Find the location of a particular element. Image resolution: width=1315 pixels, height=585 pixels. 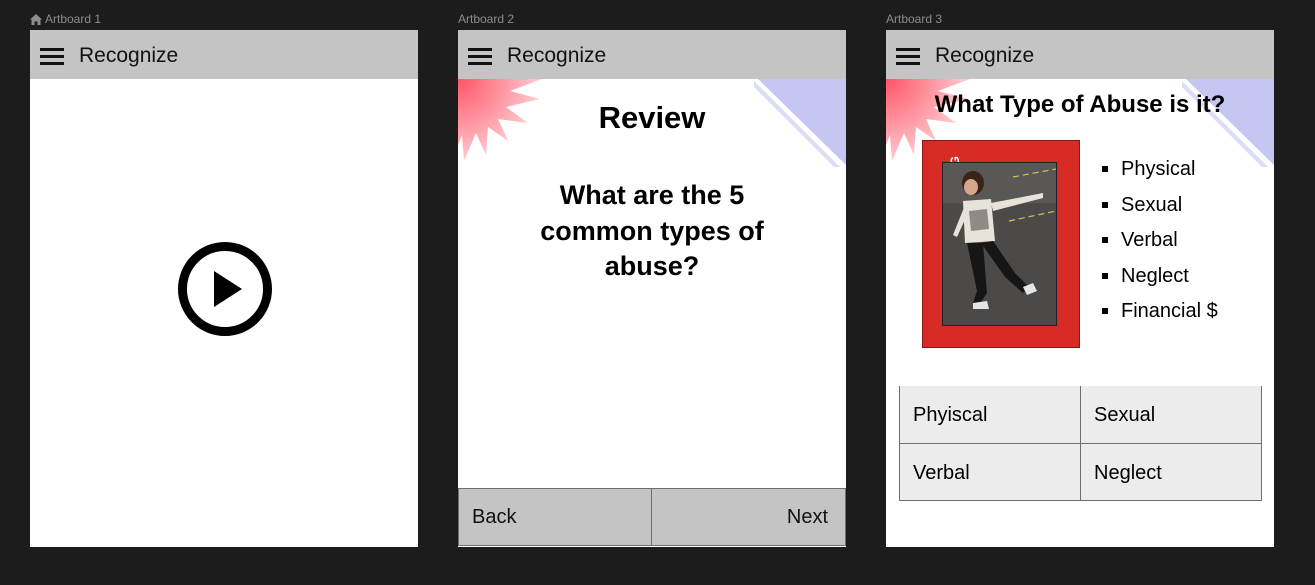

list-item: Physical is located at coordinates (1160, 176).